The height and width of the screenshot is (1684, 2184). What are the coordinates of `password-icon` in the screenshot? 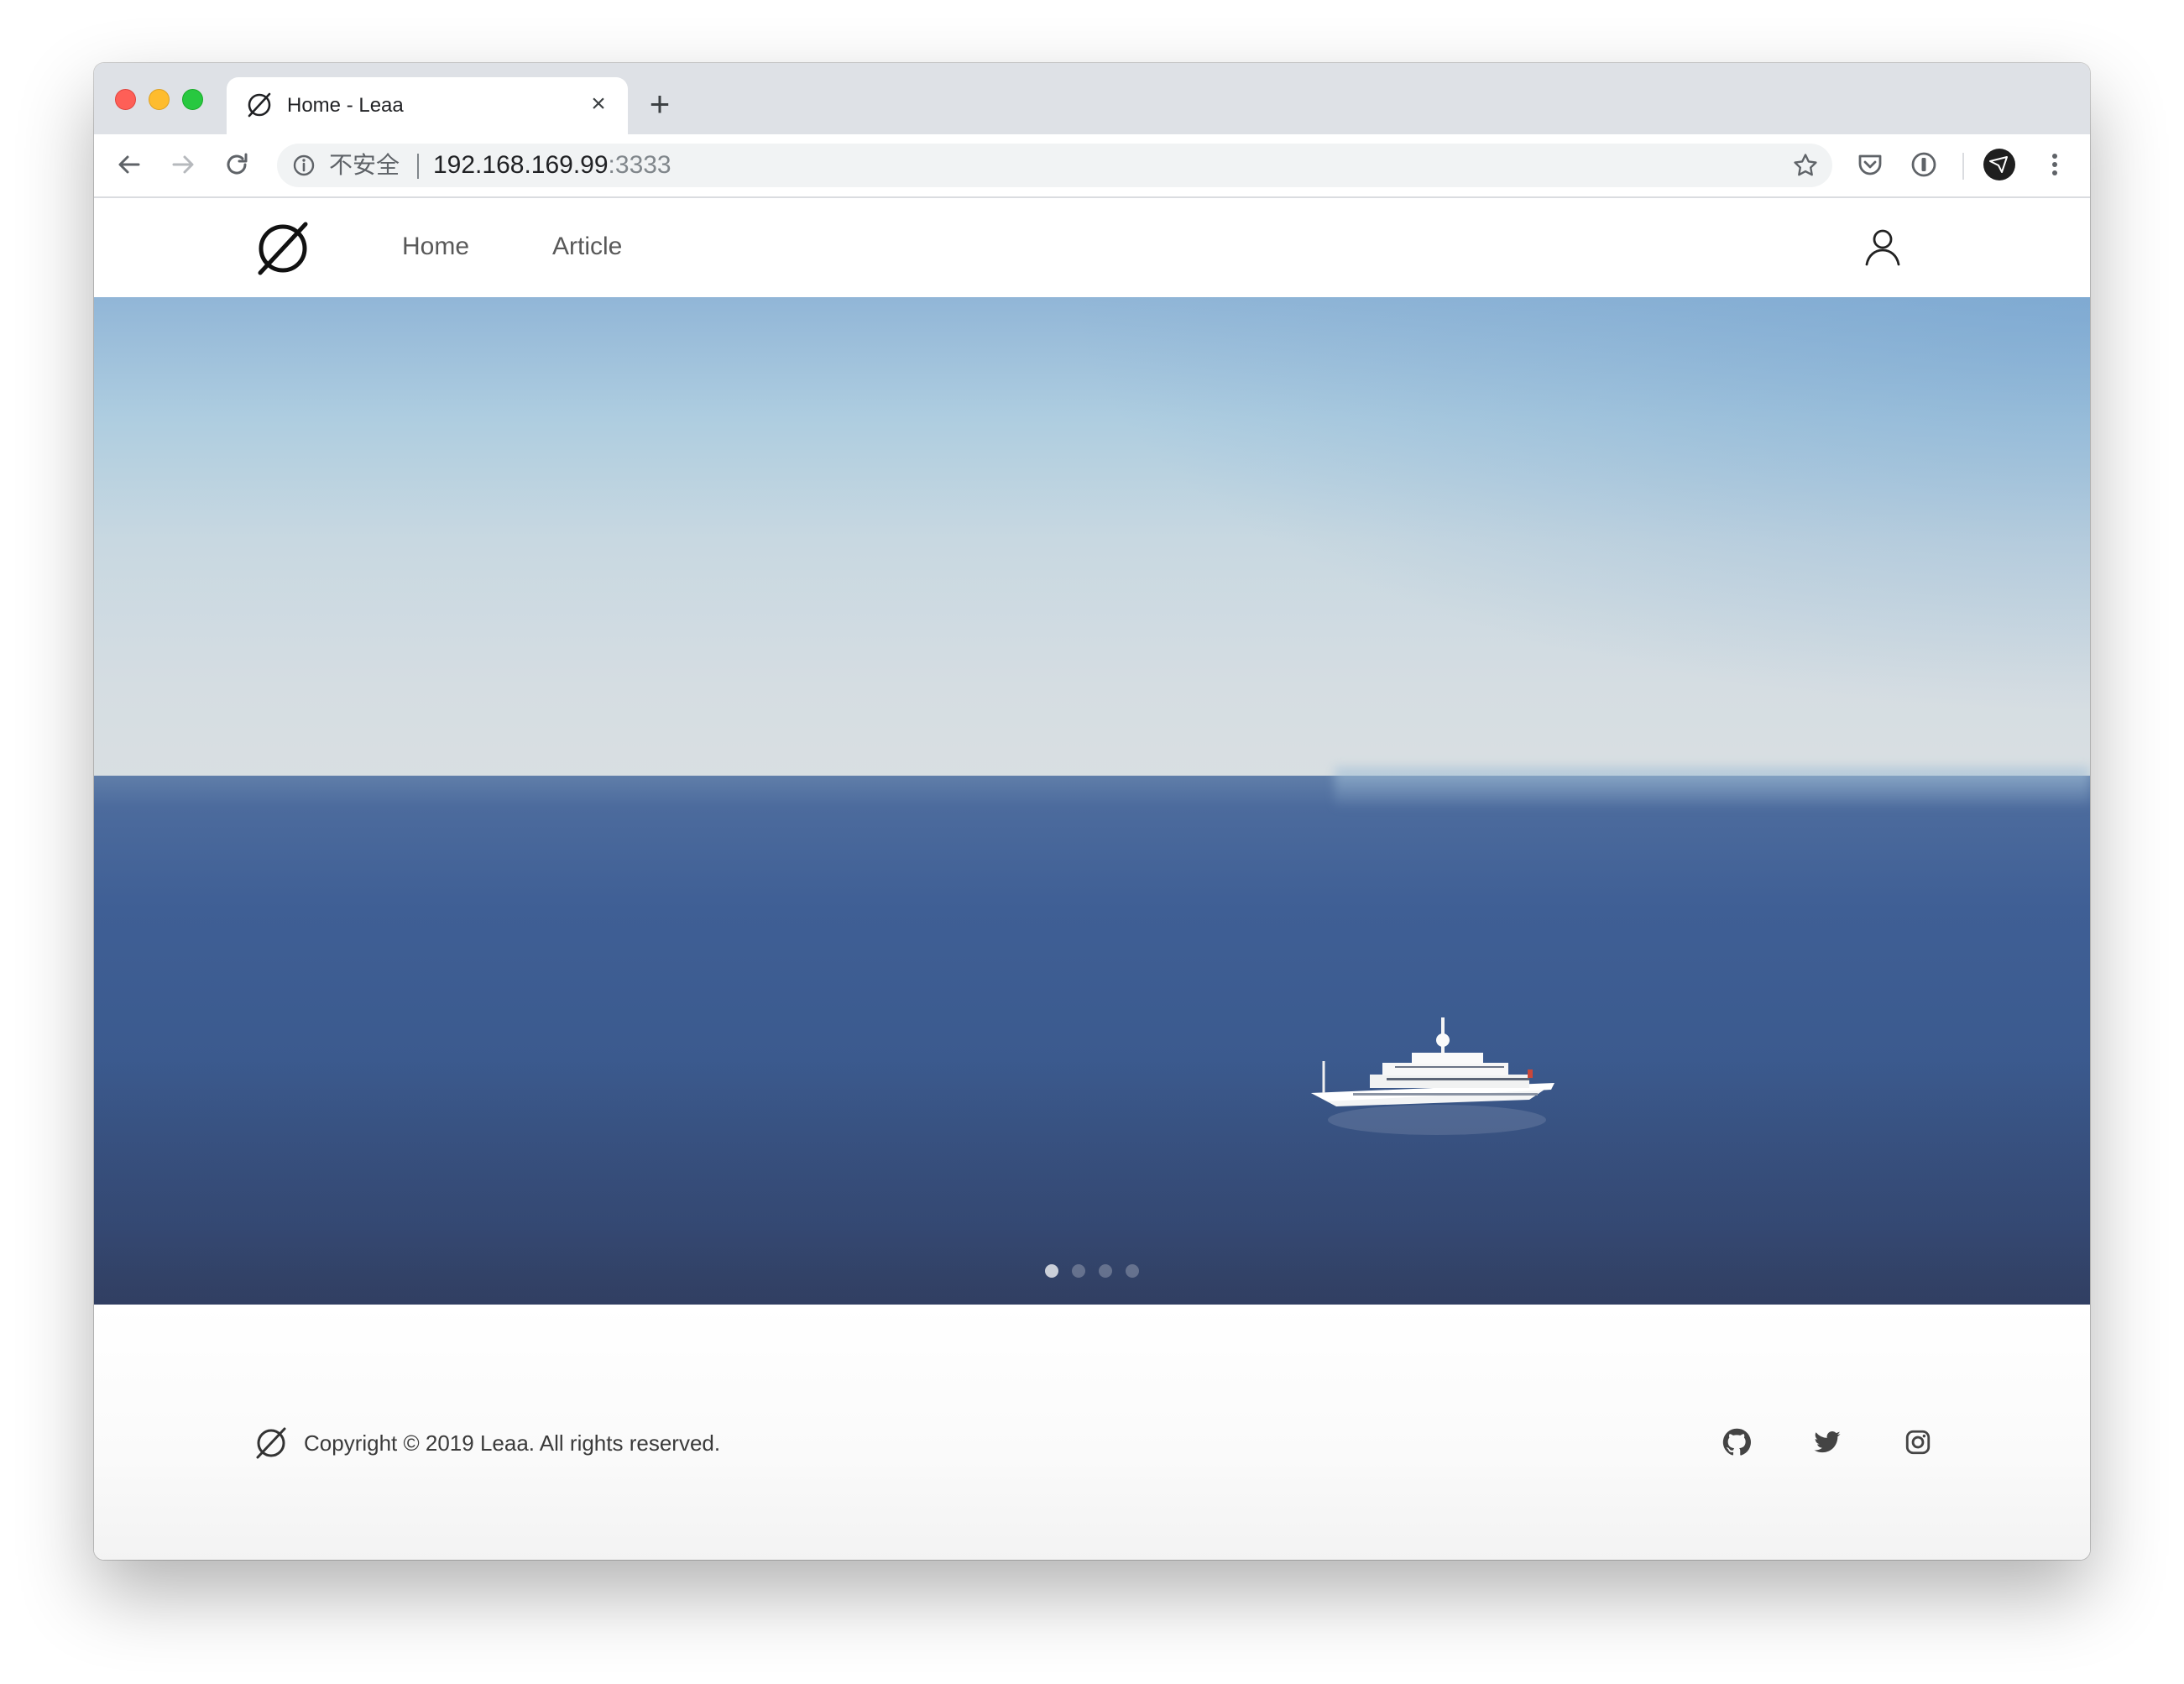 It's located at (1923, 165).